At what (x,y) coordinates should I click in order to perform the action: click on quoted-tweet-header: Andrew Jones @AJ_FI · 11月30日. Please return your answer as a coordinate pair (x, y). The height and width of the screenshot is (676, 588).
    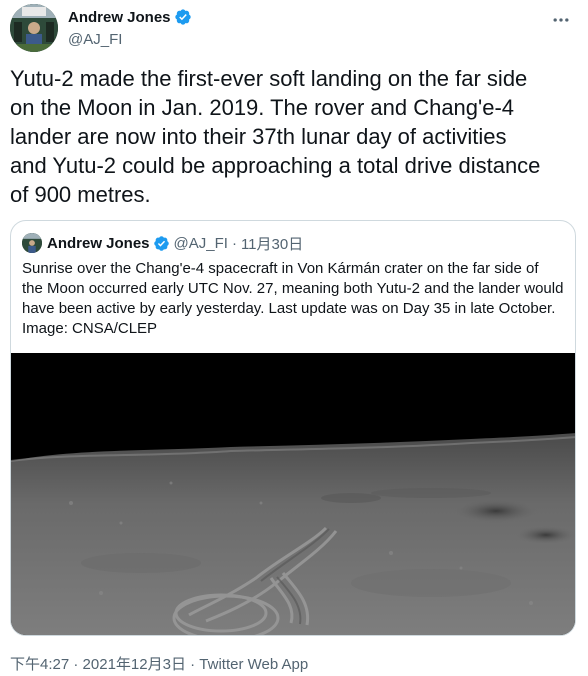
    Looking at the image, I should click on (162, 243).